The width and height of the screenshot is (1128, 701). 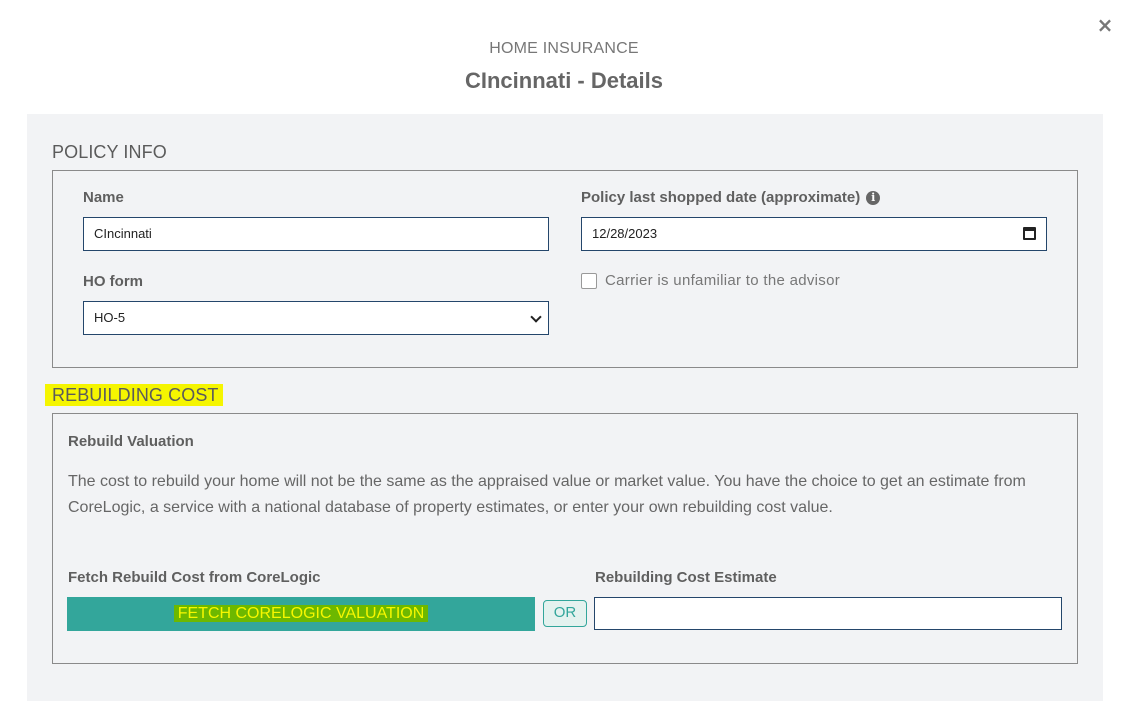 I want to click on rebuilding-cost-estimate-input, so click(x=828, y=613).